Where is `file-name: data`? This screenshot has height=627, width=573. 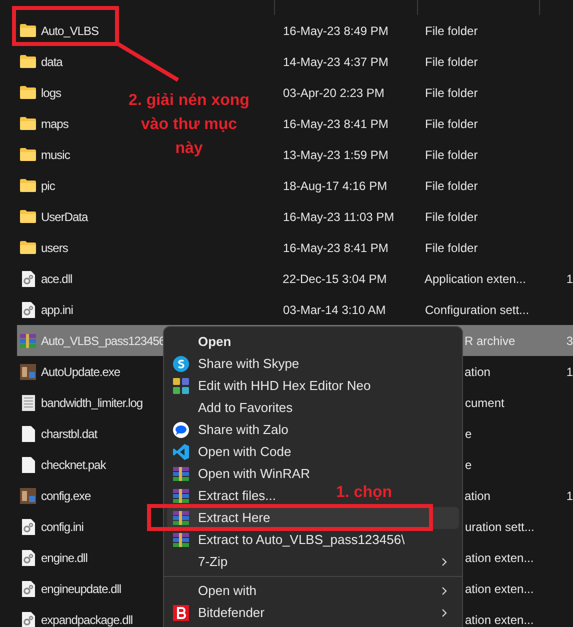 file-name: data is located at coordinates (51, 61).